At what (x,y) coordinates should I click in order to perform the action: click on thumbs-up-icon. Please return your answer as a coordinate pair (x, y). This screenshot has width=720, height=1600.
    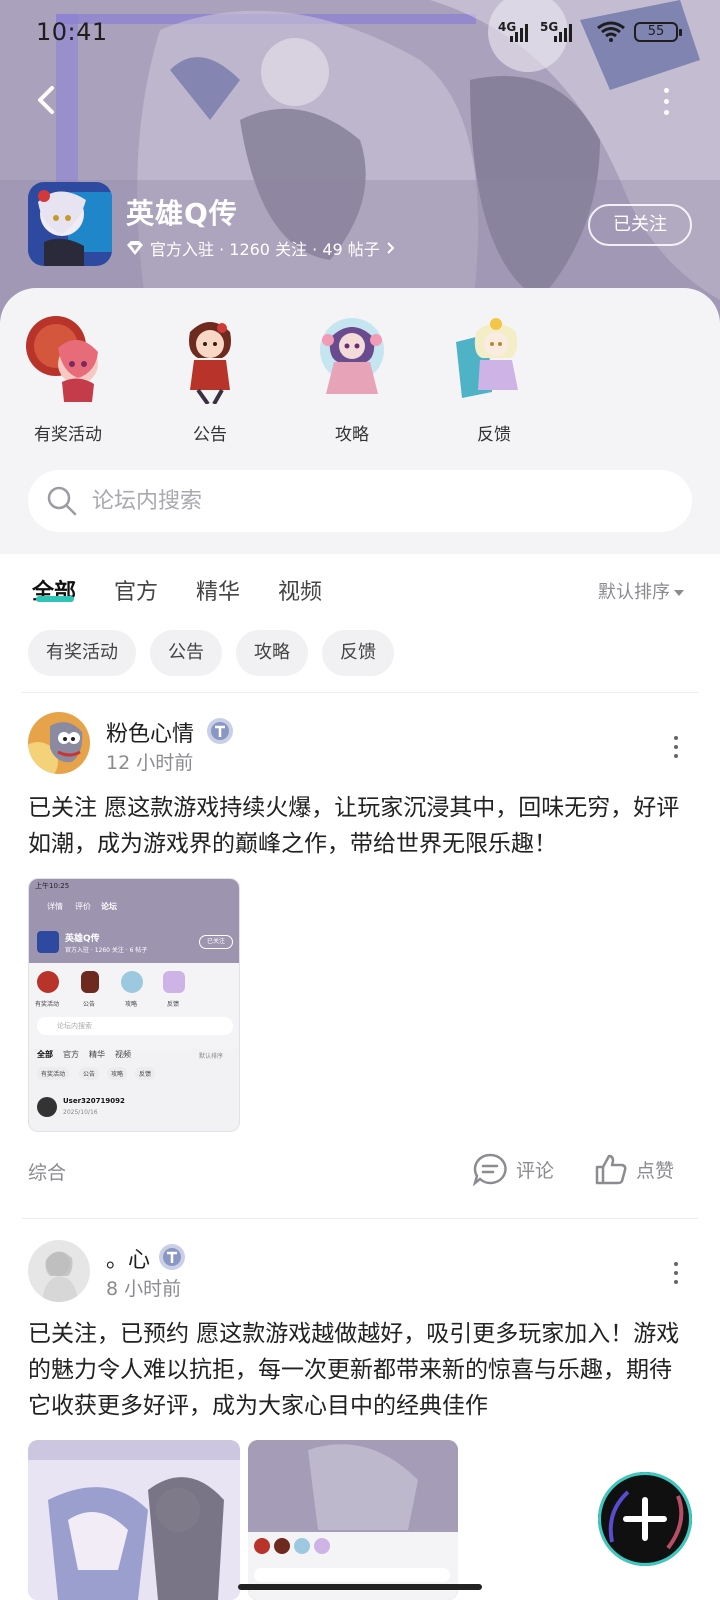
    Looking at the image, I should click on (611, 1169).